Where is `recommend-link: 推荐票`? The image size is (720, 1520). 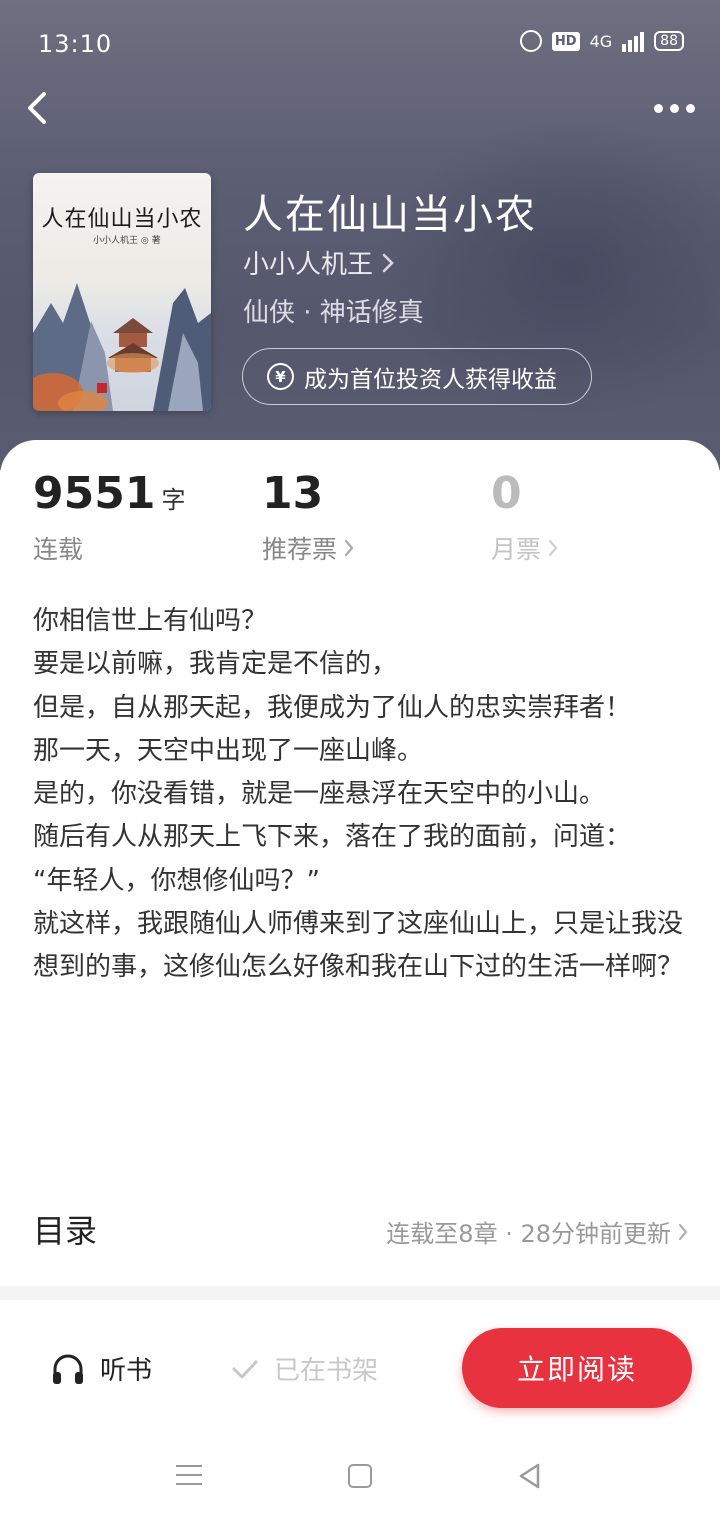 recommend-link: 推荐票 is located at coordinates (308, 548).